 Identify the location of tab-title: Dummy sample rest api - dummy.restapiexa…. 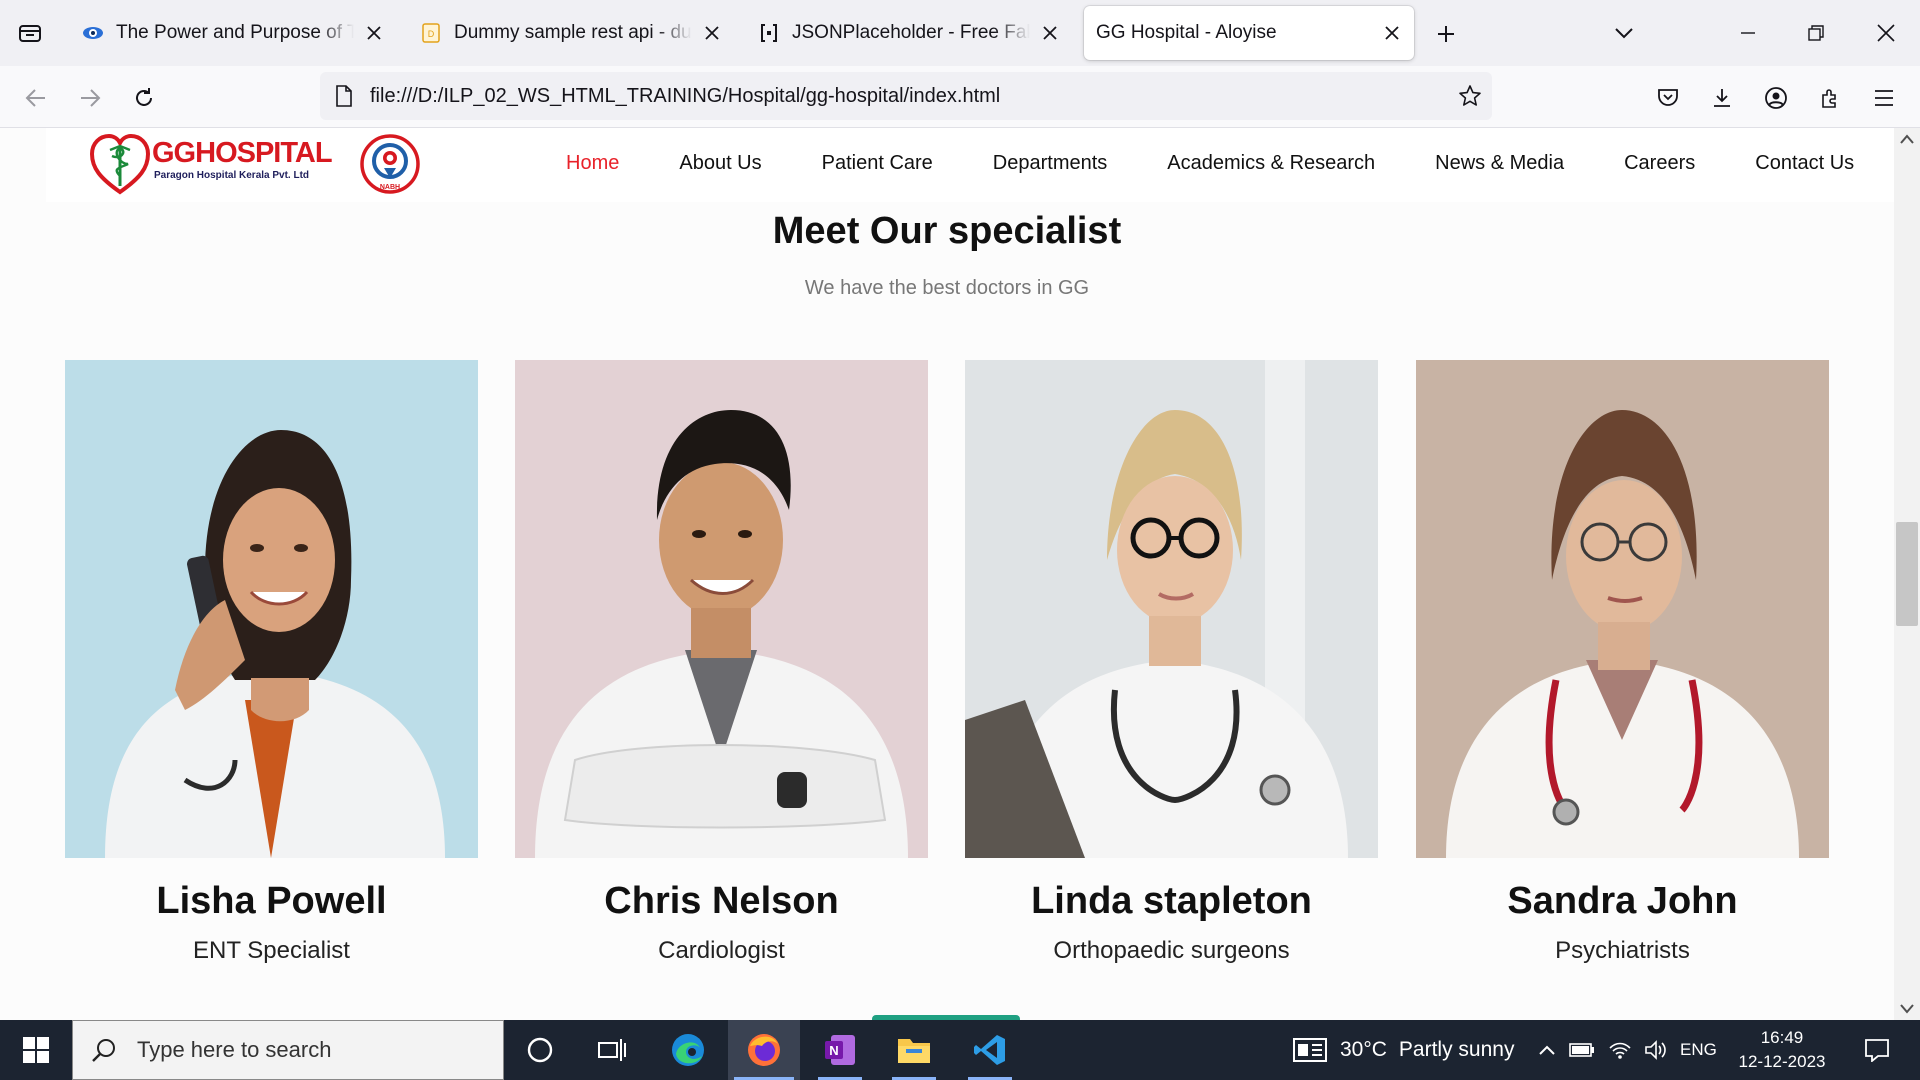
(573, 32).